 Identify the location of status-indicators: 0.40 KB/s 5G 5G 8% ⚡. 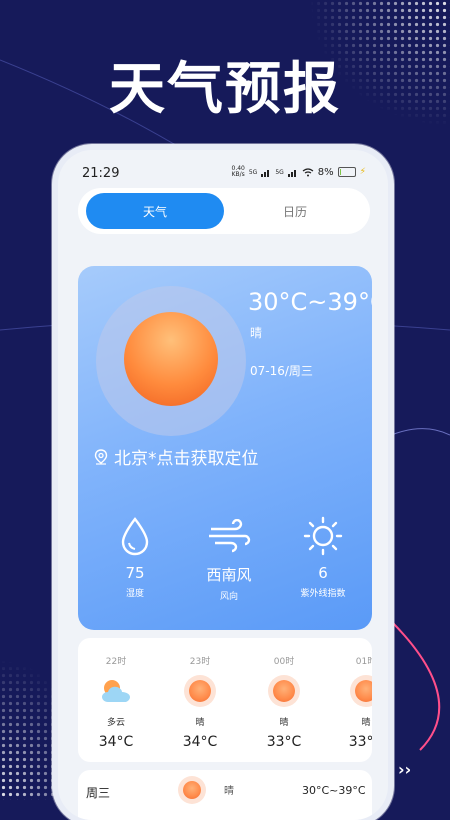
(299, 172).